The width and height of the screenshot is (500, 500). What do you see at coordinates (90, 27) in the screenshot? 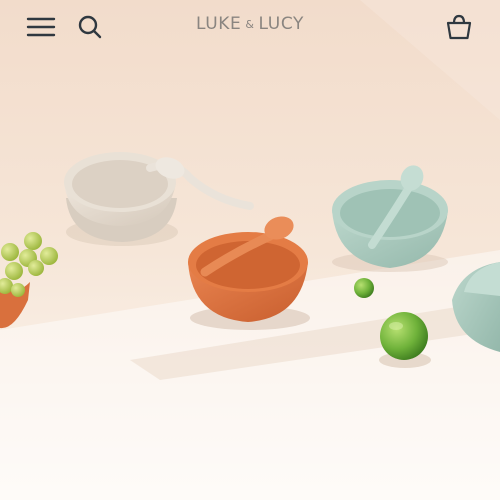
I see `search-icon` at bounding box center [90, 27].